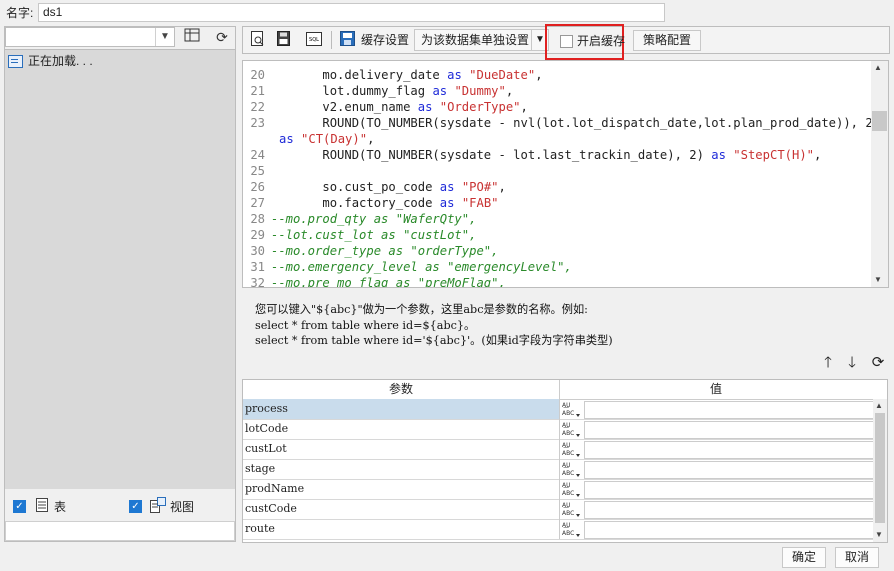  Describe the element at coordinates (878, 363) in the screenshot. I see `refresh-params-icon: ⟳` at that location.